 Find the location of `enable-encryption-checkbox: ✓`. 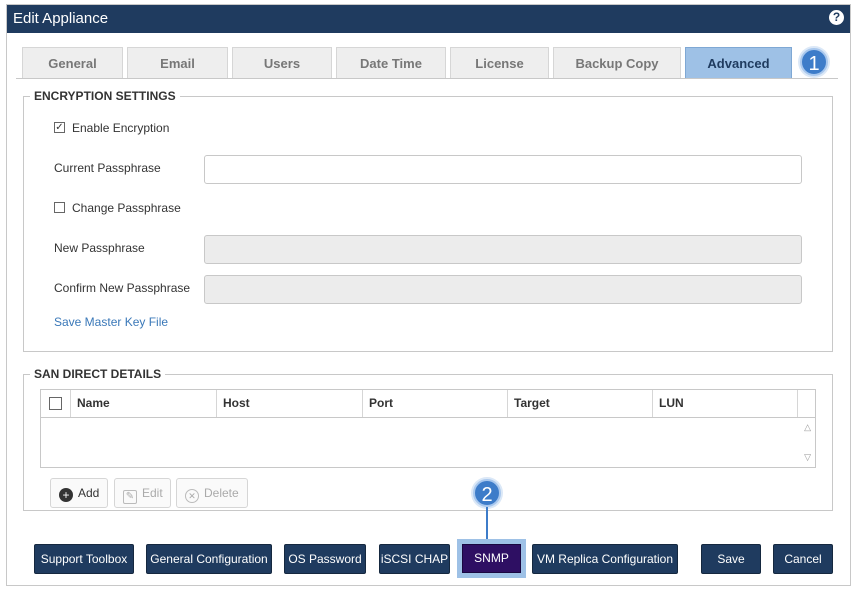

enable-encryption-checkbox: ✓ is located at coordinates (59, 127).